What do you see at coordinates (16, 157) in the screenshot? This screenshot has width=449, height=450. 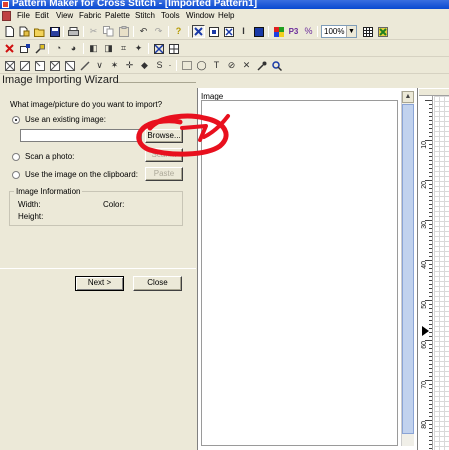 I see `radio-scan-photo` at bounding box center [16, 157].